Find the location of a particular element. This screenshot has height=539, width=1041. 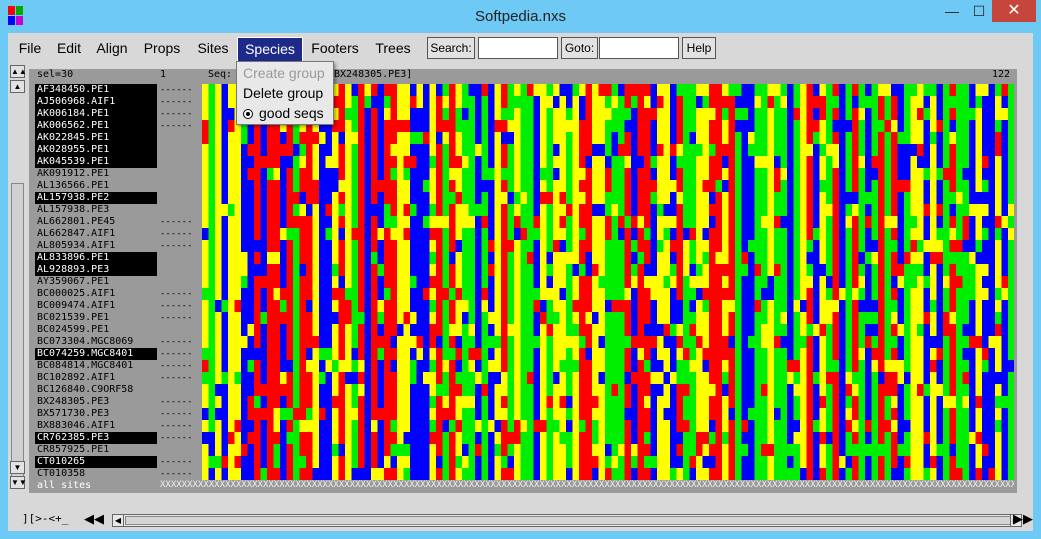

menu-props: Props is located at coordinates (162, 48).